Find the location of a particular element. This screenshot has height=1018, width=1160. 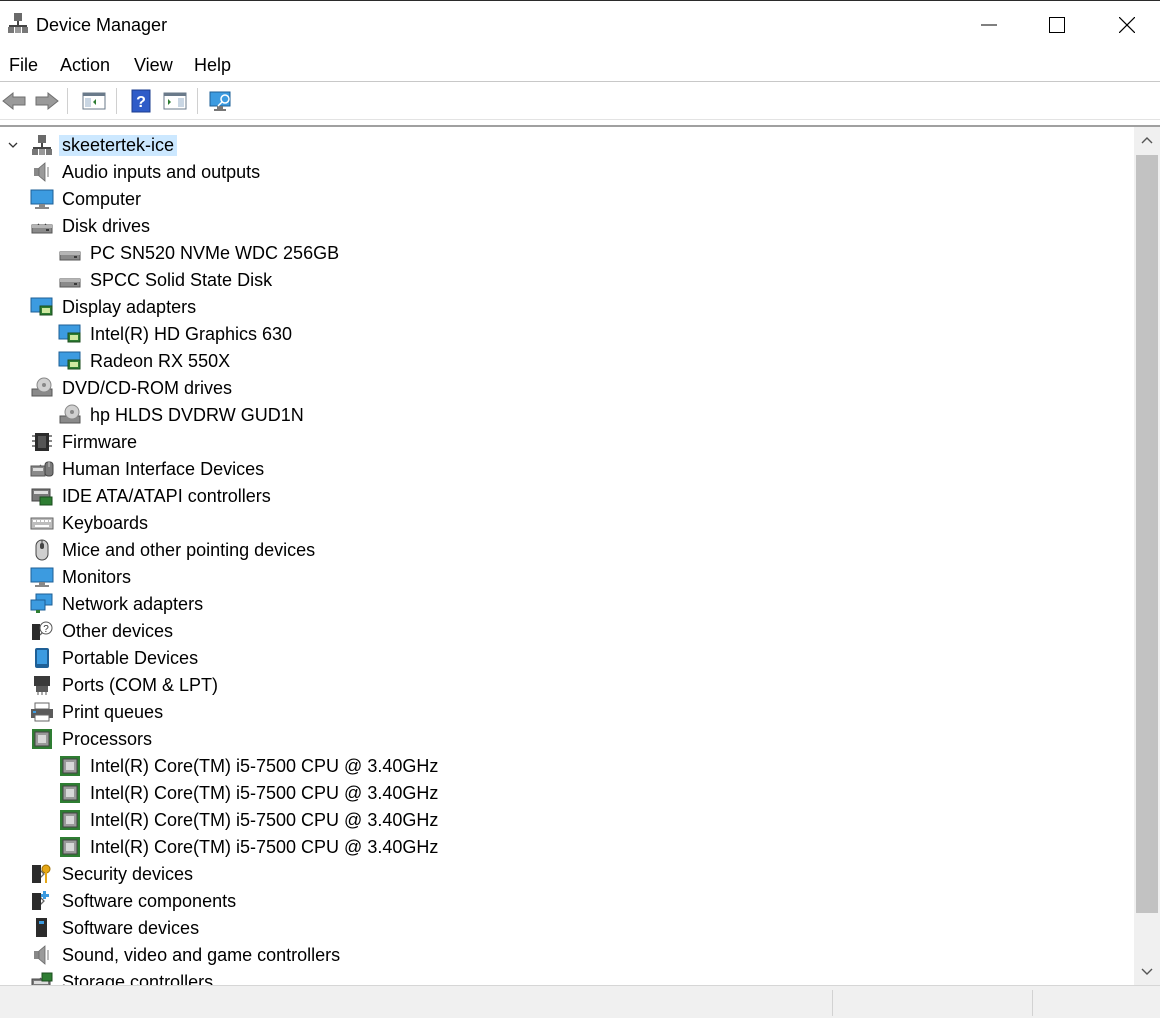

tree-device-row: Radeon RX 550X is located at coordinates (567, 361).